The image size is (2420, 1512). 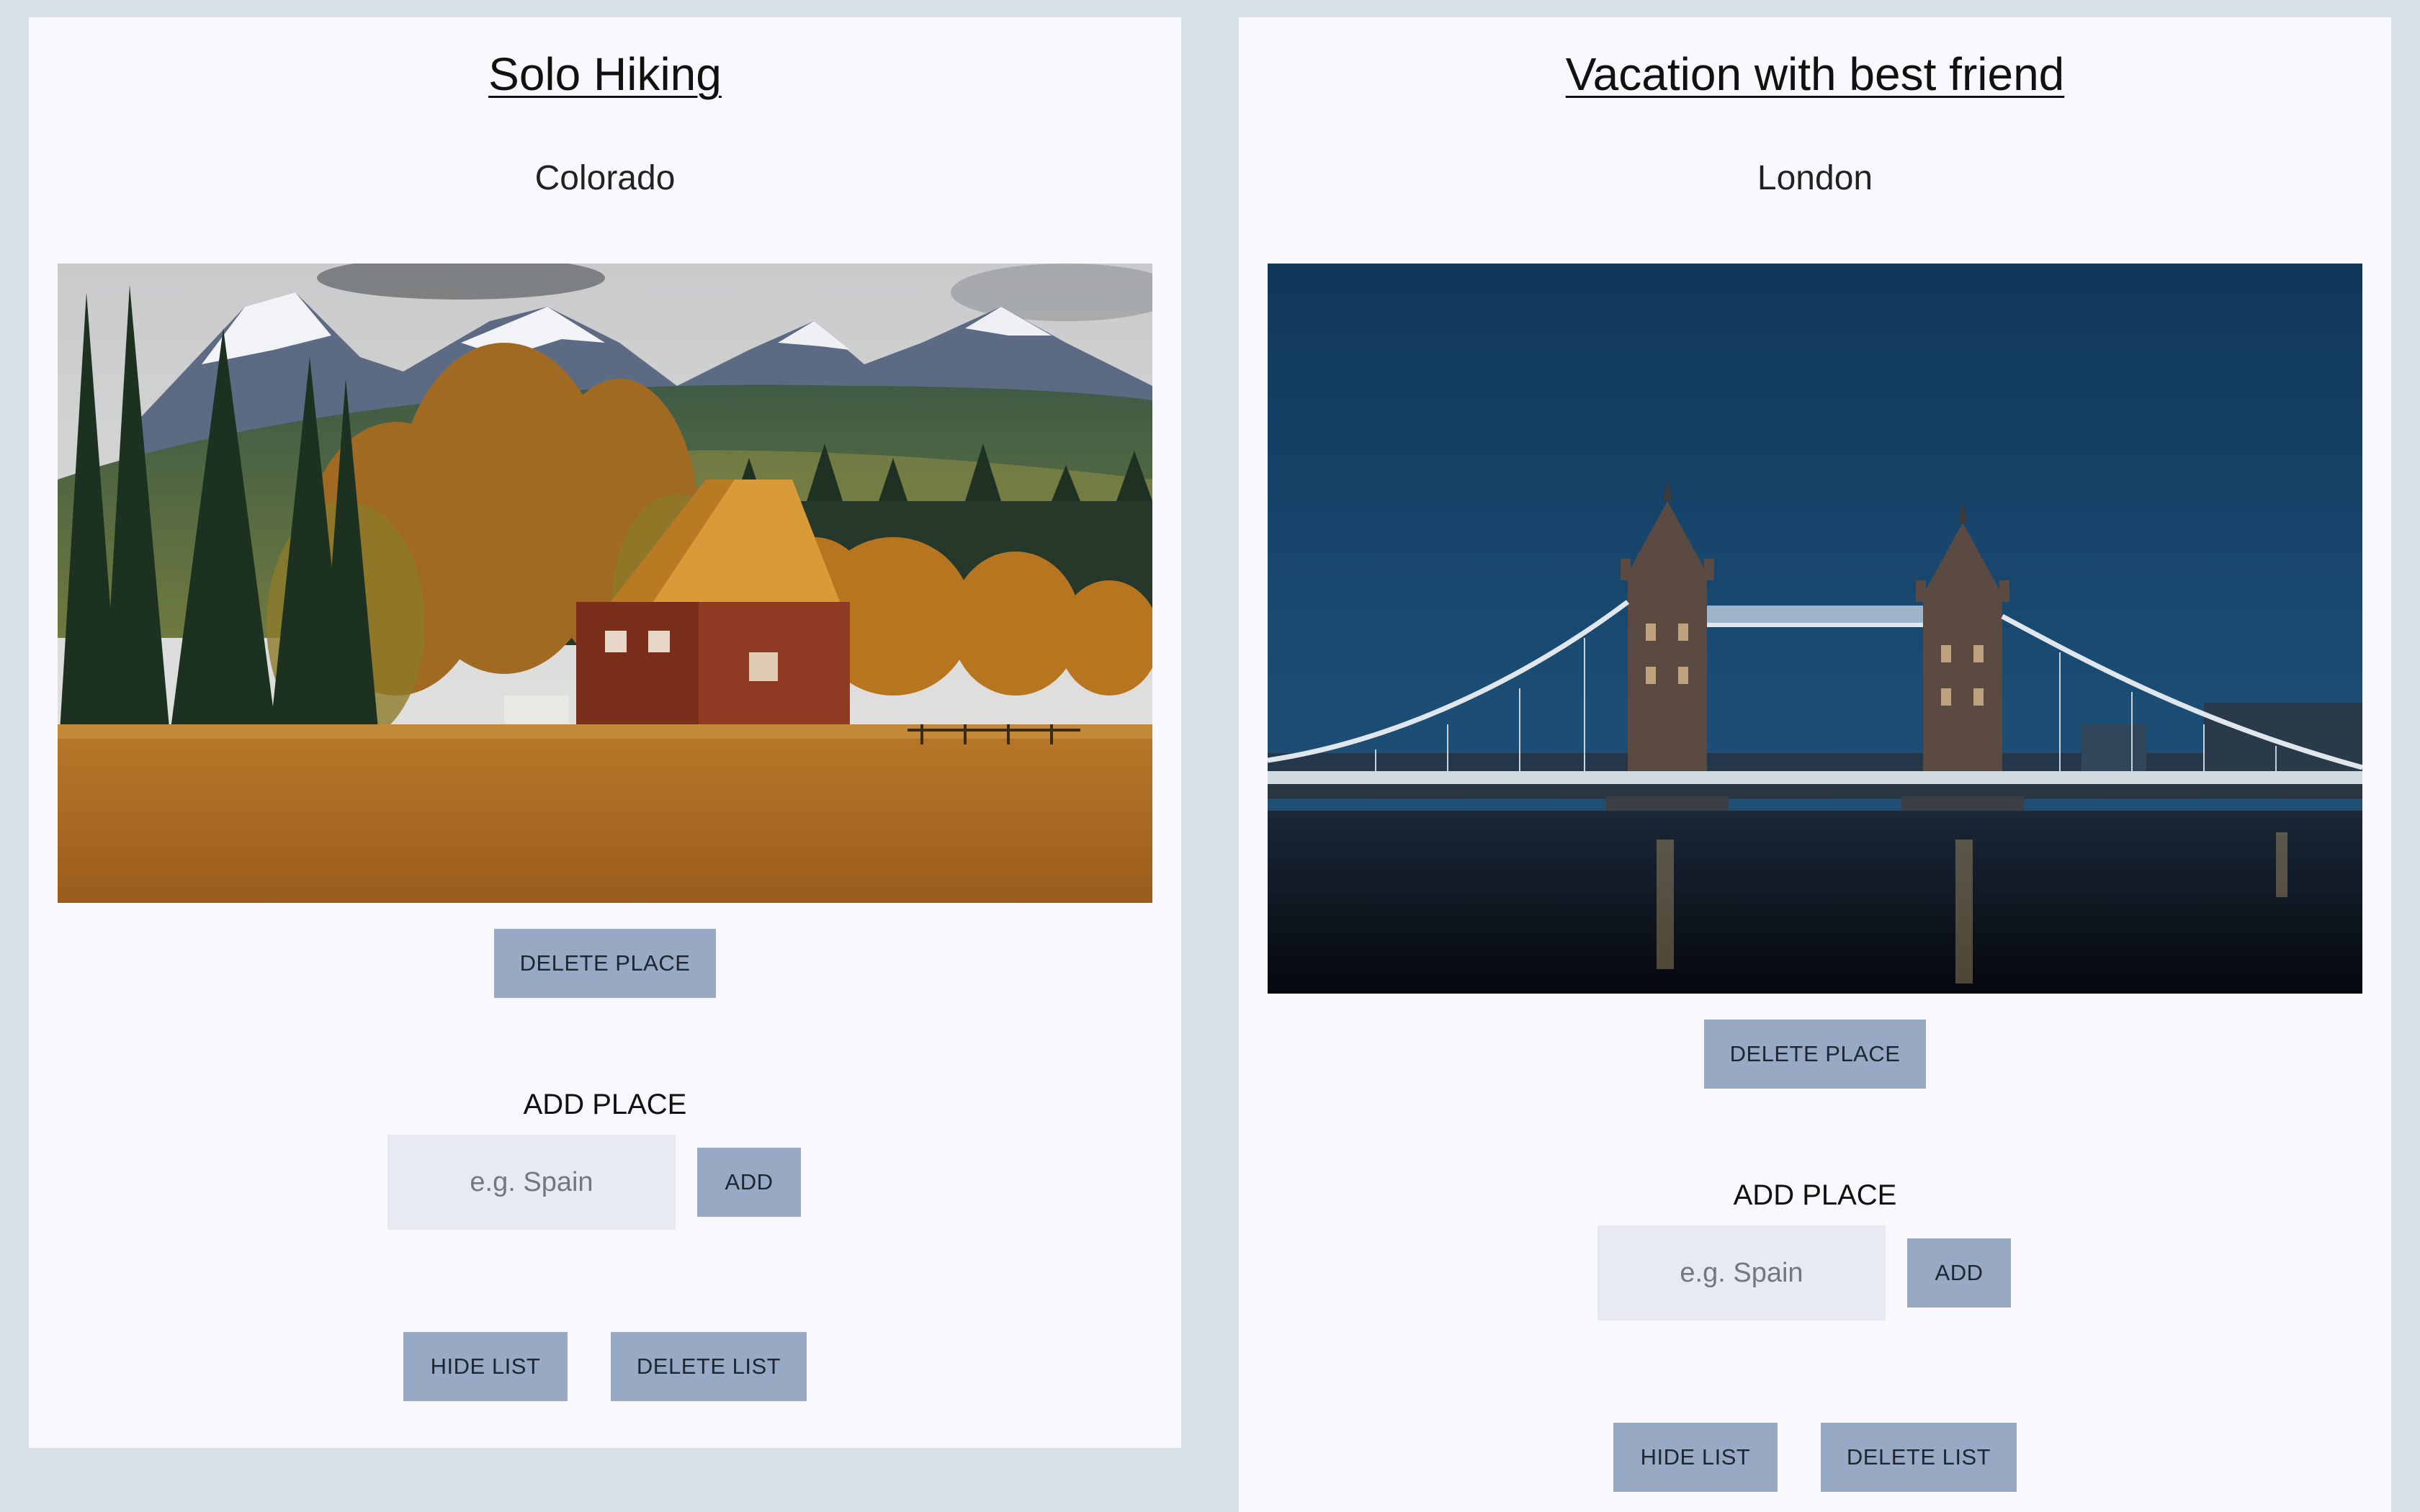 I want to click on place-name: London, so click(x=1815, y=178).